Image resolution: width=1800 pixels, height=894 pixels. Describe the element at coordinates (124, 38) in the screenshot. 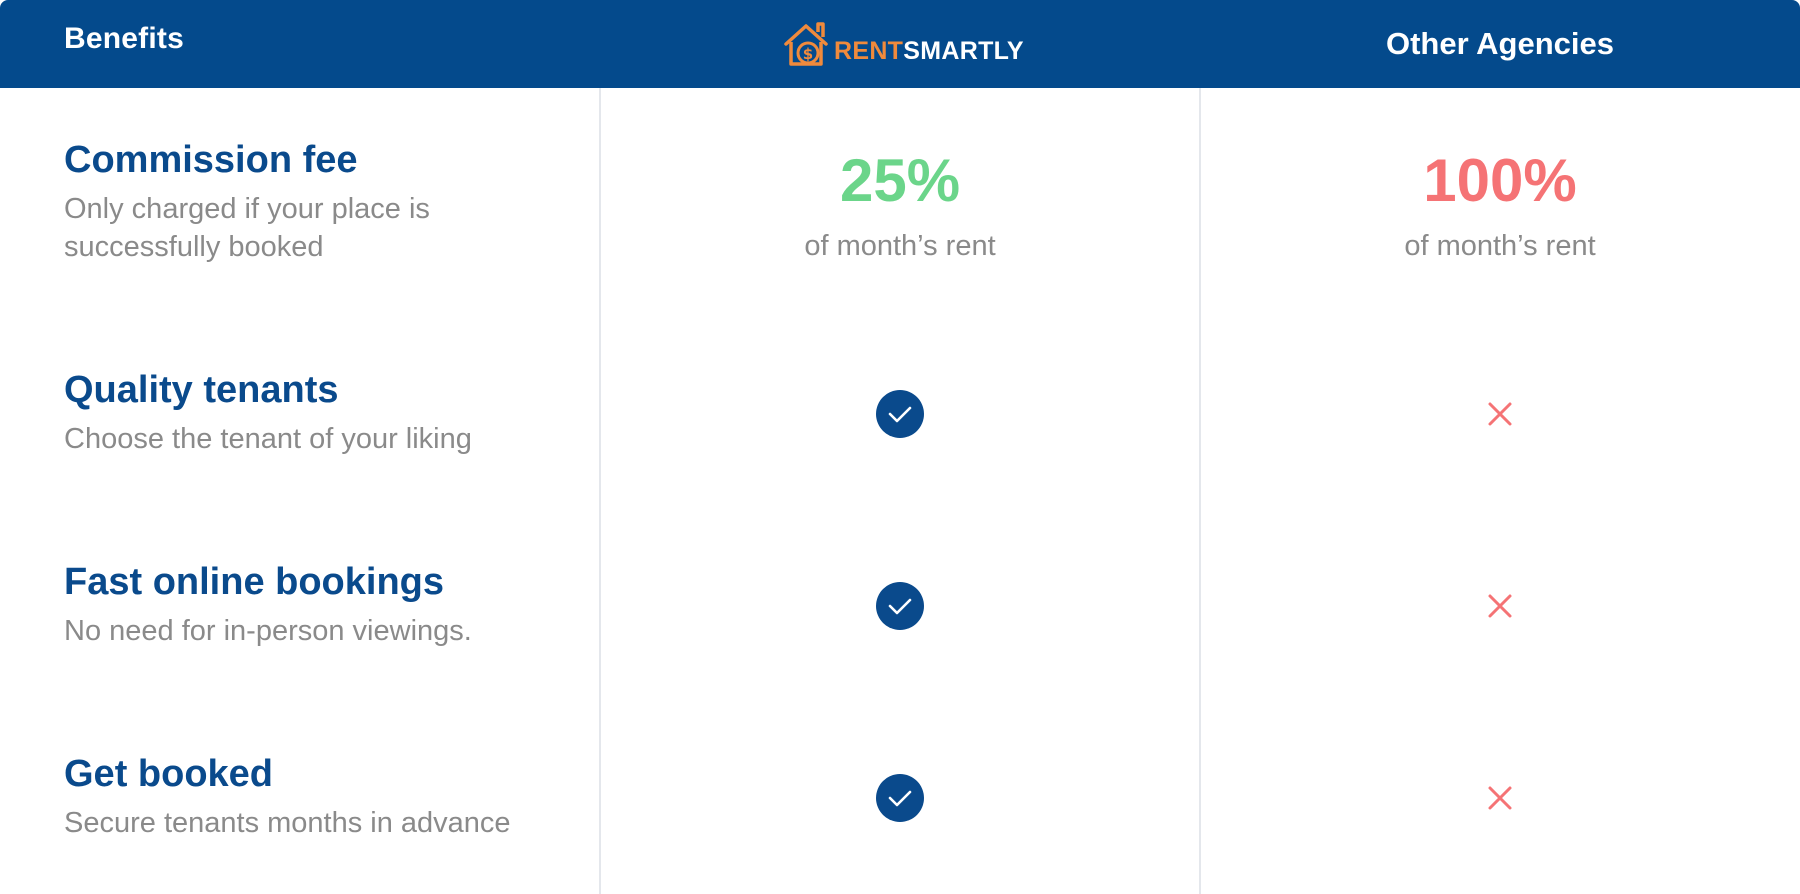

I see `benefits-column-header: Benefits` at that location.